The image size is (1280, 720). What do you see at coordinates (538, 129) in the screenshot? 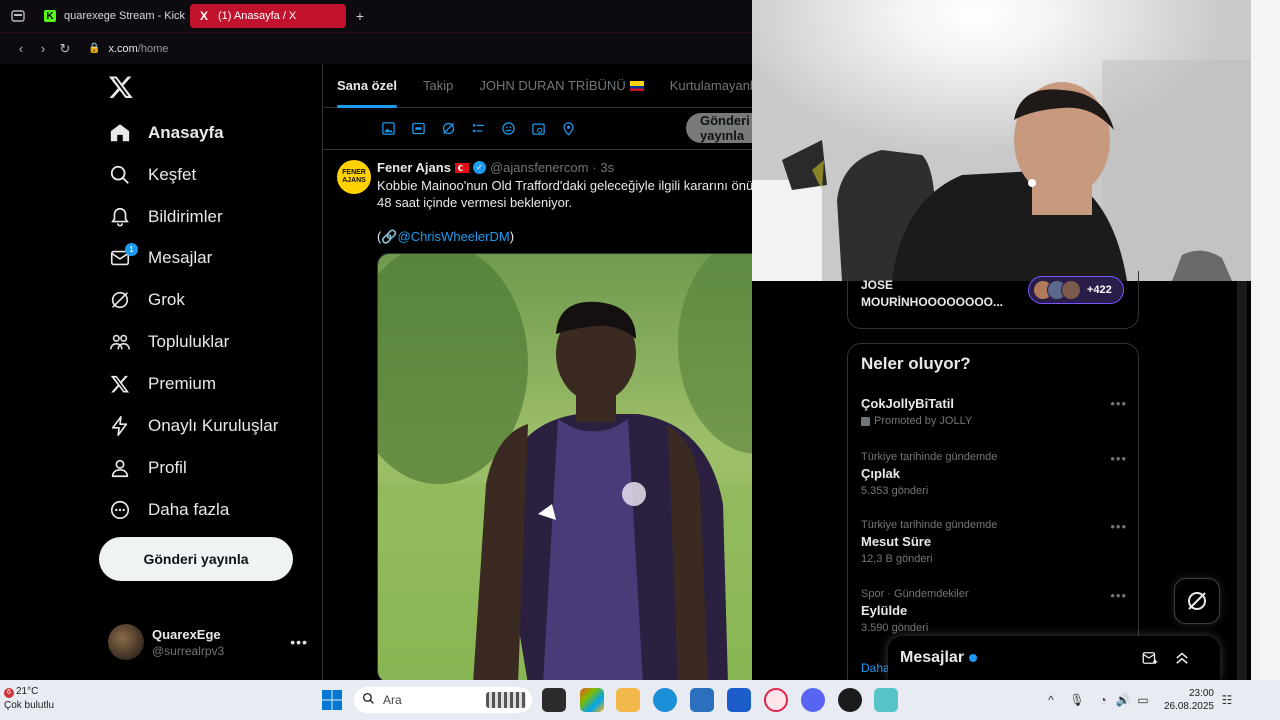
I see `schedule-icon` at bounding box center [538, 129].